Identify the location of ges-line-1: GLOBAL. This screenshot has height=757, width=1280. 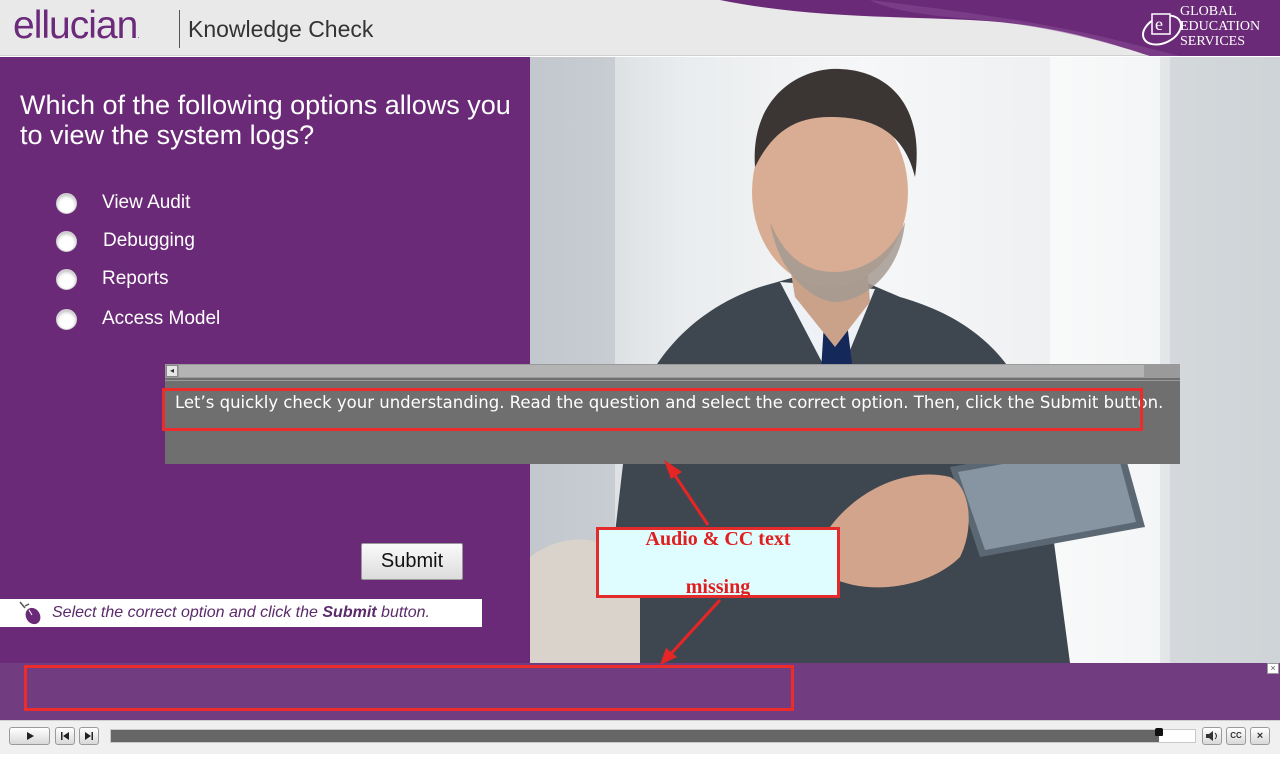
(1208, 11).